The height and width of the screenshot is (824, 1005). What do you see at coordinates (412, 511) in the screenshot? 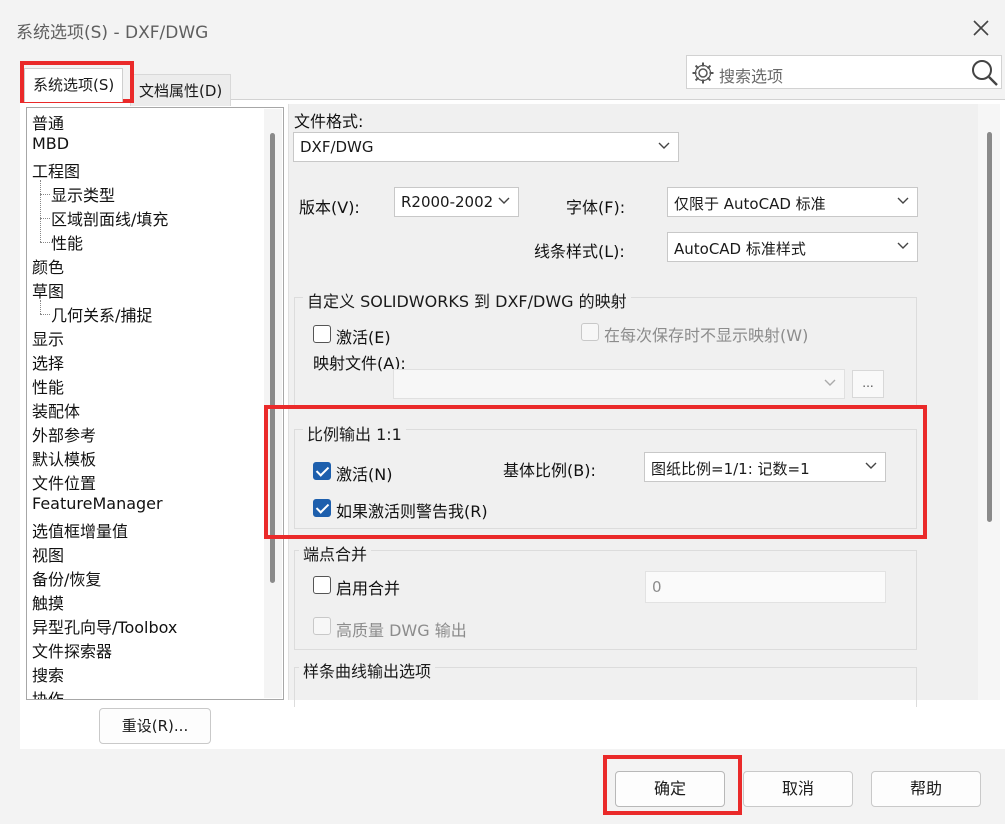
I see `scale-warn-label: 如果激活则警告我(R)` at bounding box center [412, 511].